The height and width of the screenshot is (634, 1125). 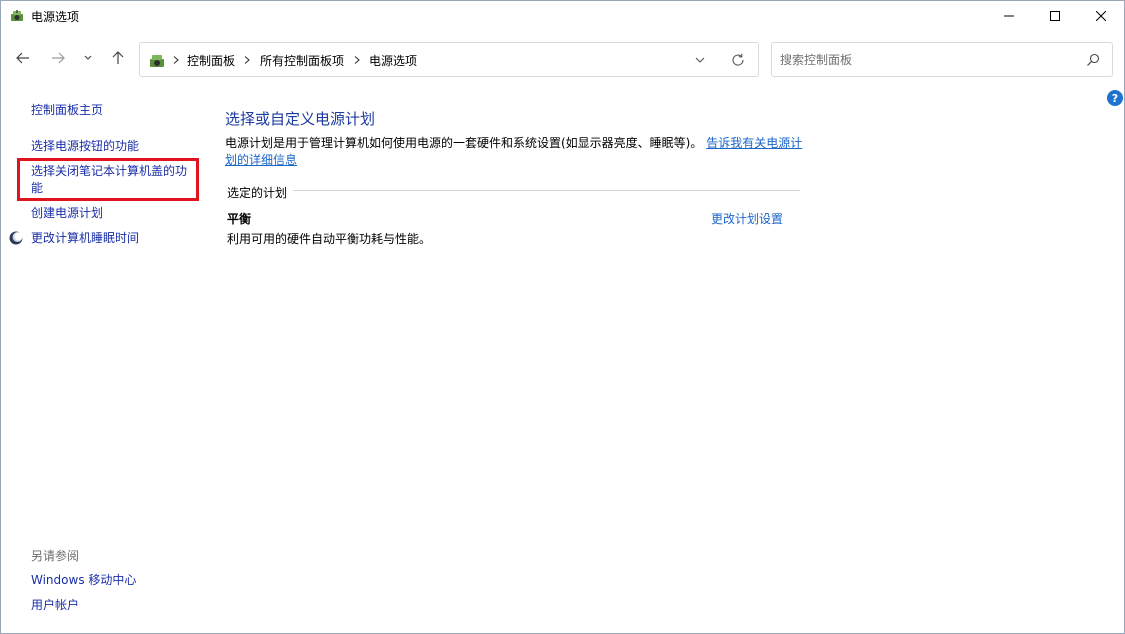 I want to click on plan-name: 平衡, so click(x=239, y=219).